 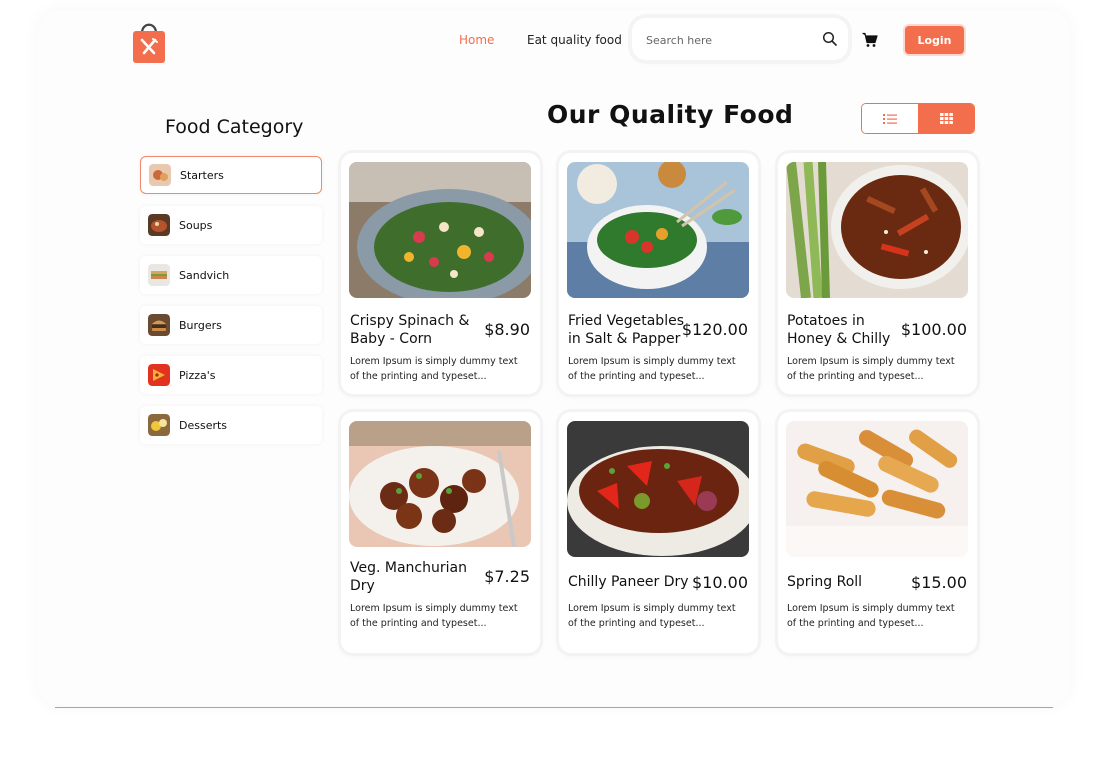 I want to click on sidebar-item-label: Desserts, so click(x=203, y=425).